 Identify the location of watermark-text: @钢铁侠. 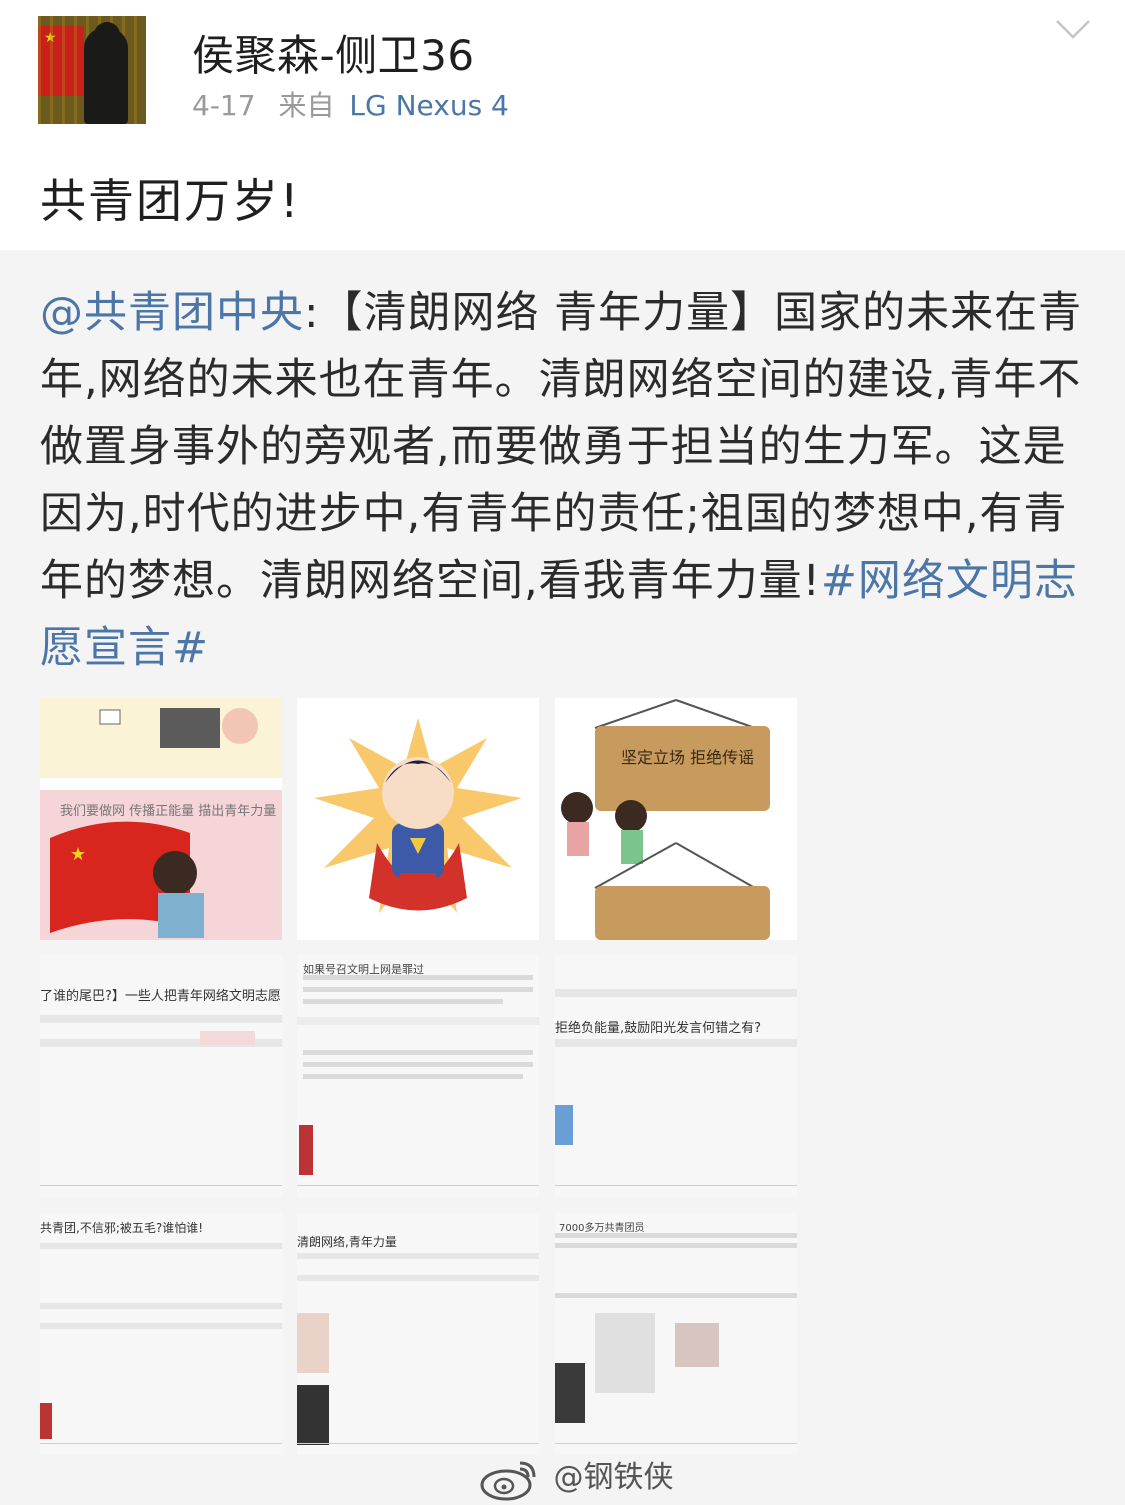
(613, 1477).